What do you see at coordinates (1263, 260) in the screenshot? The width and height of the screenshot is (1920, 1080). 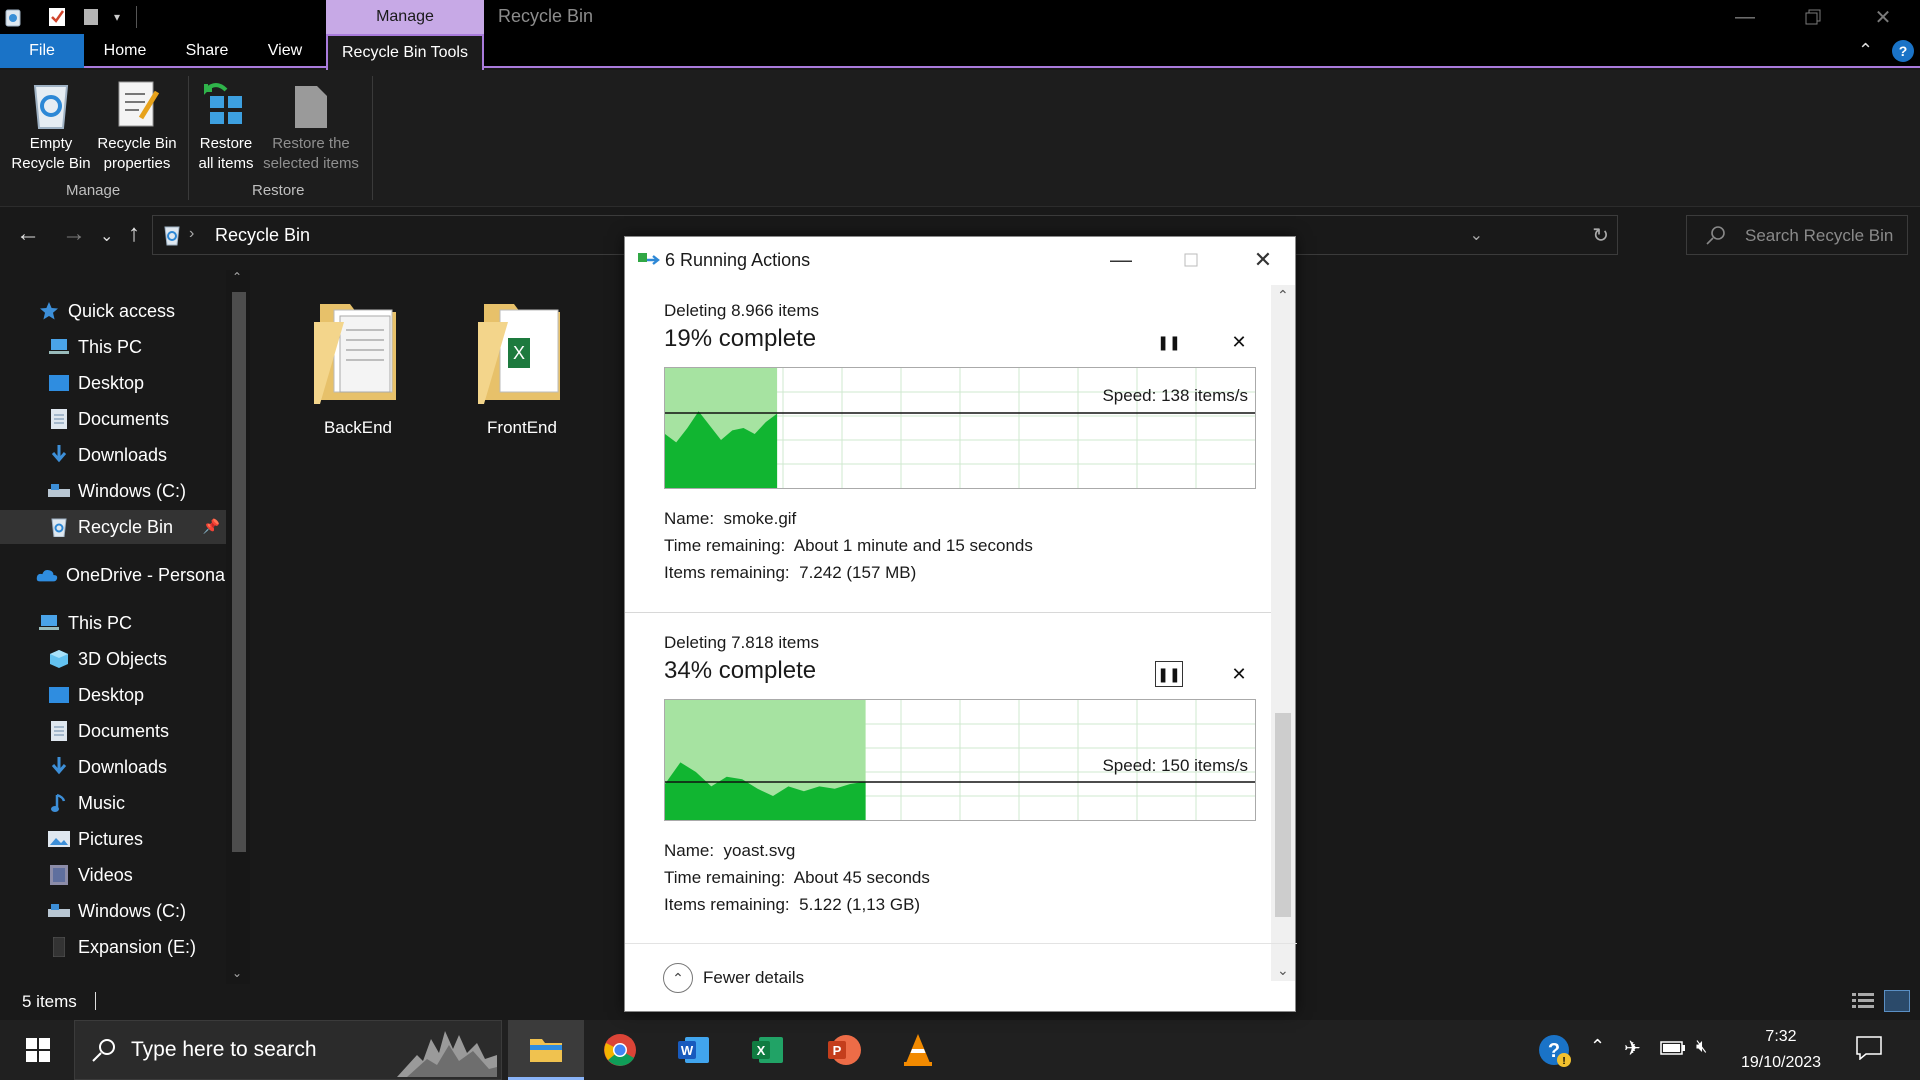 I see `dialog-close-button: ✕` at bounding box center [1263, 260].